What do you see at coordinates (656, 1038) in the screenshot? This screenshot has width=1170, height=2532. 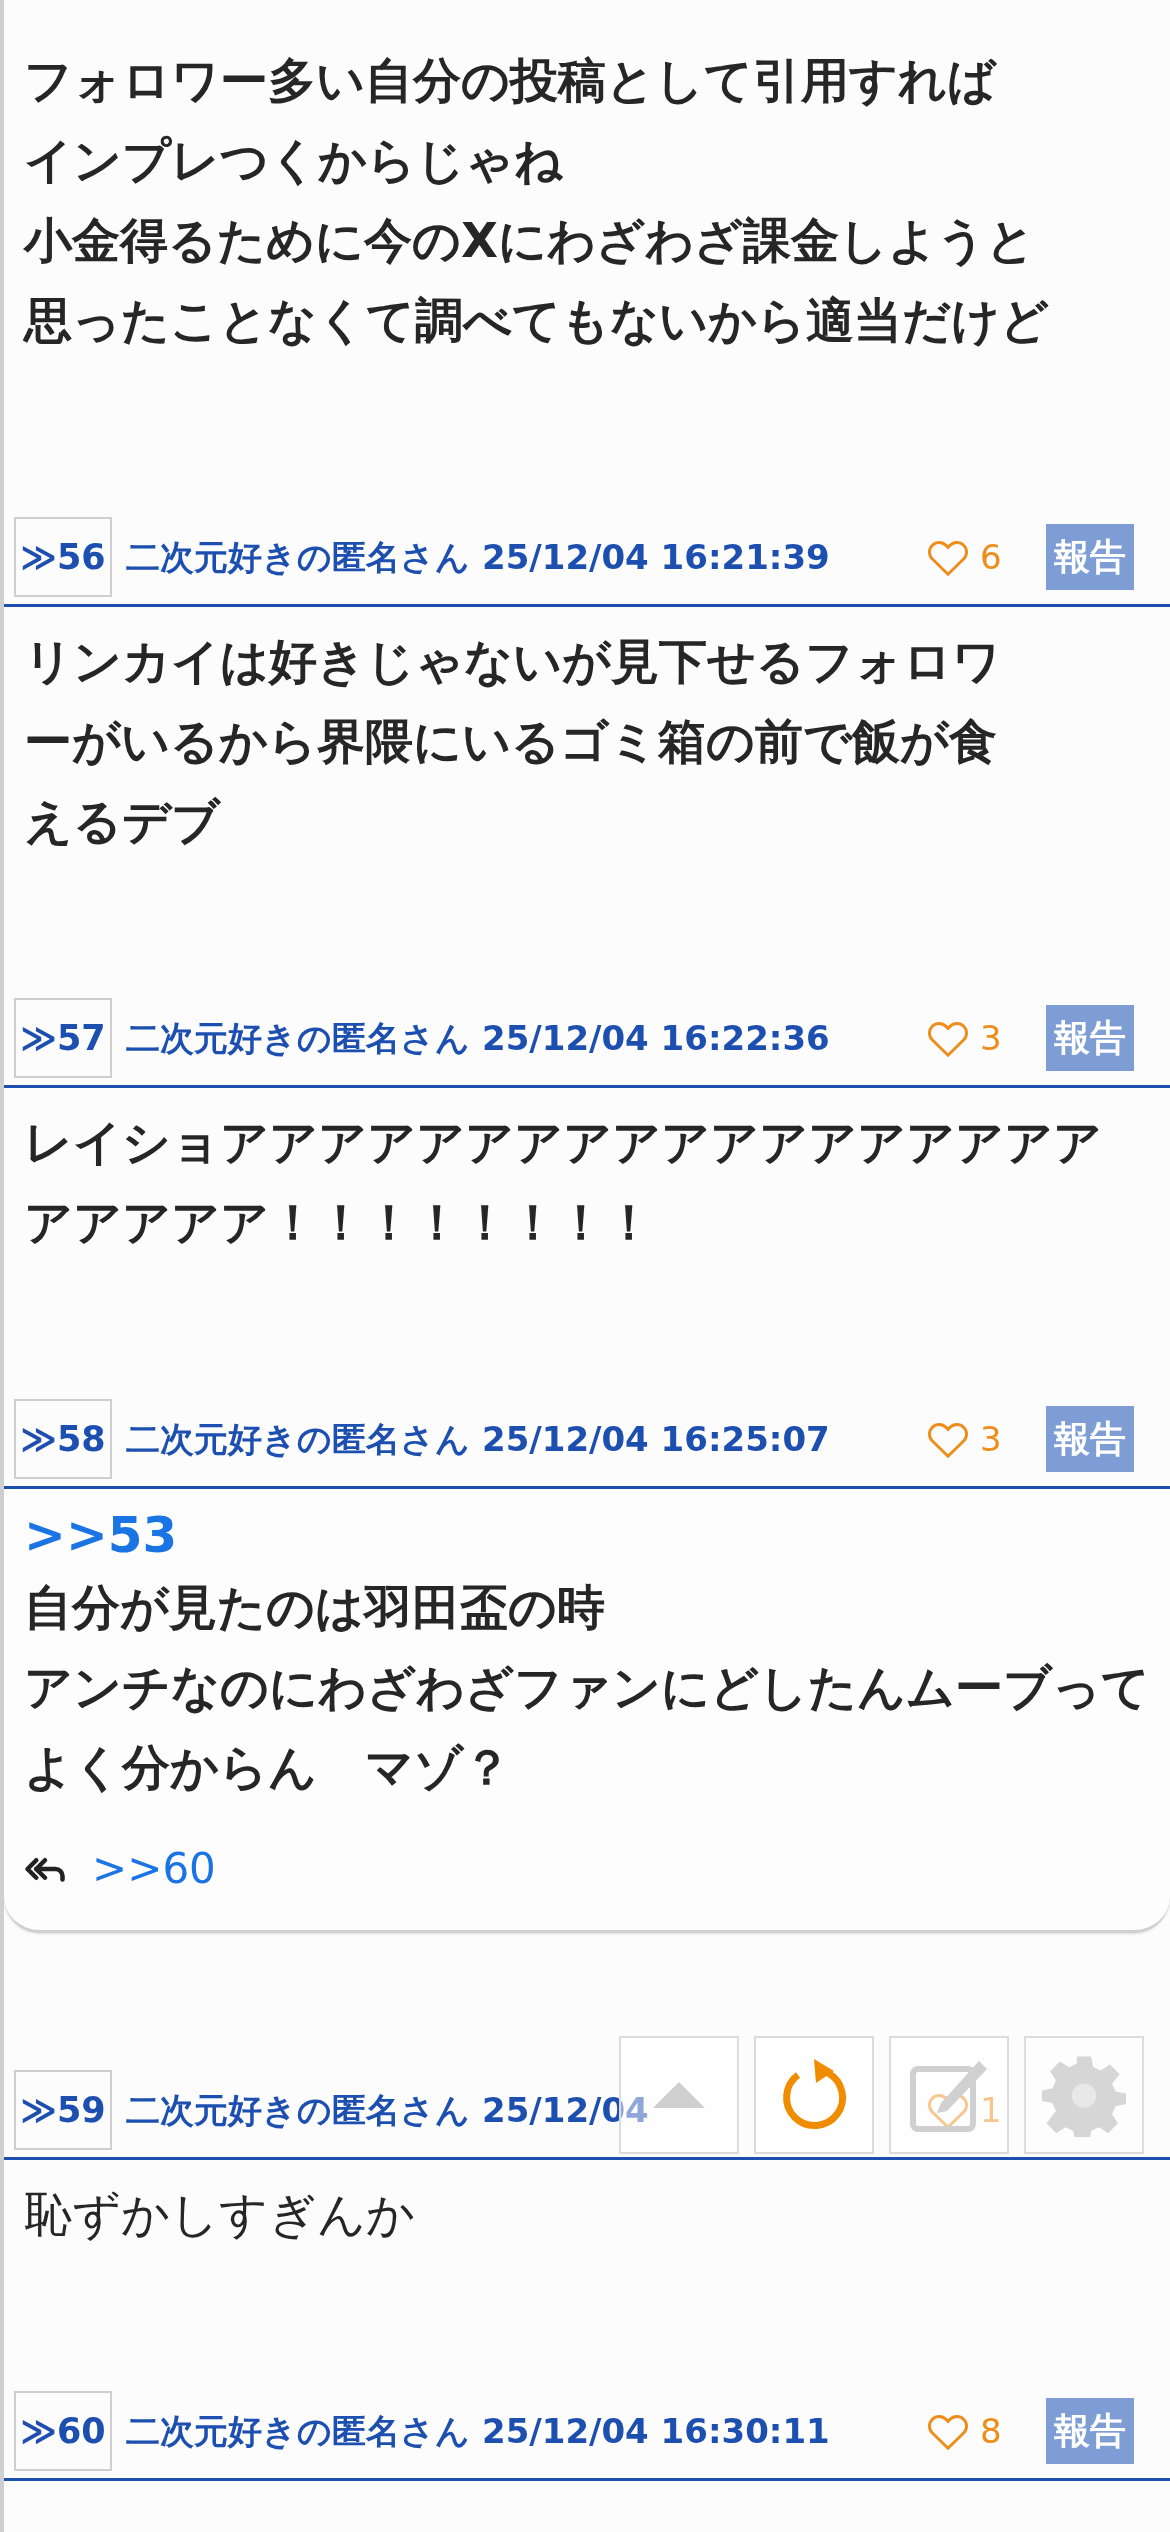 I see `post-date: 25/12/04 16:22:36` at bounding box center [656, 1038].